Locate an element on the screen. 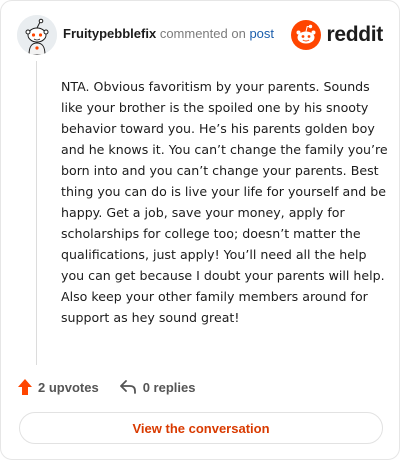 Image resolution: width=400 pixels, height=460 pixels. reddit-snoo-icon is located at coordinates (306, 35).